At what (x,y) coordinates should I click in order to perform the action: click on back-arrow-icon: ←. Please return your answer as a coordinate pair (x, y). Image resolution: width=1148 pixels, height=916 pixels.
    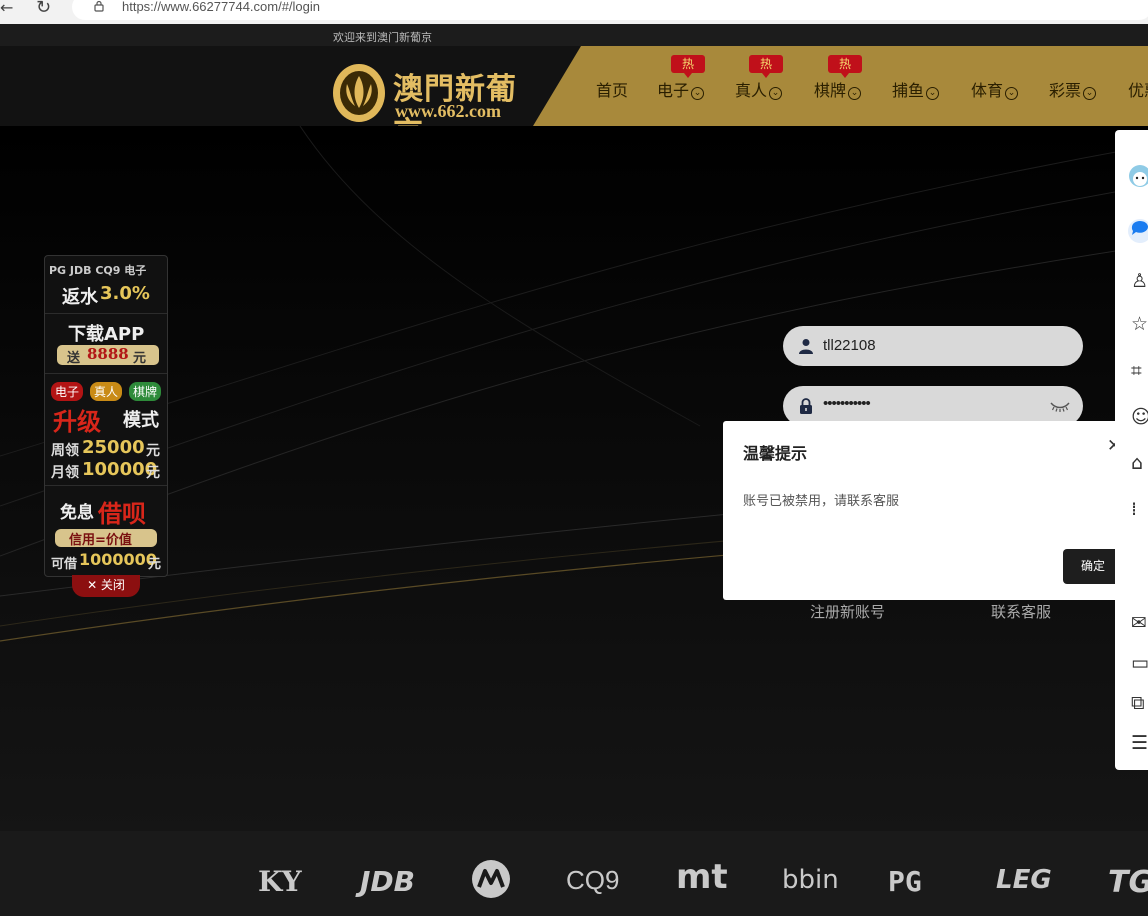
    Looking at the image, I should click on (6, 8).